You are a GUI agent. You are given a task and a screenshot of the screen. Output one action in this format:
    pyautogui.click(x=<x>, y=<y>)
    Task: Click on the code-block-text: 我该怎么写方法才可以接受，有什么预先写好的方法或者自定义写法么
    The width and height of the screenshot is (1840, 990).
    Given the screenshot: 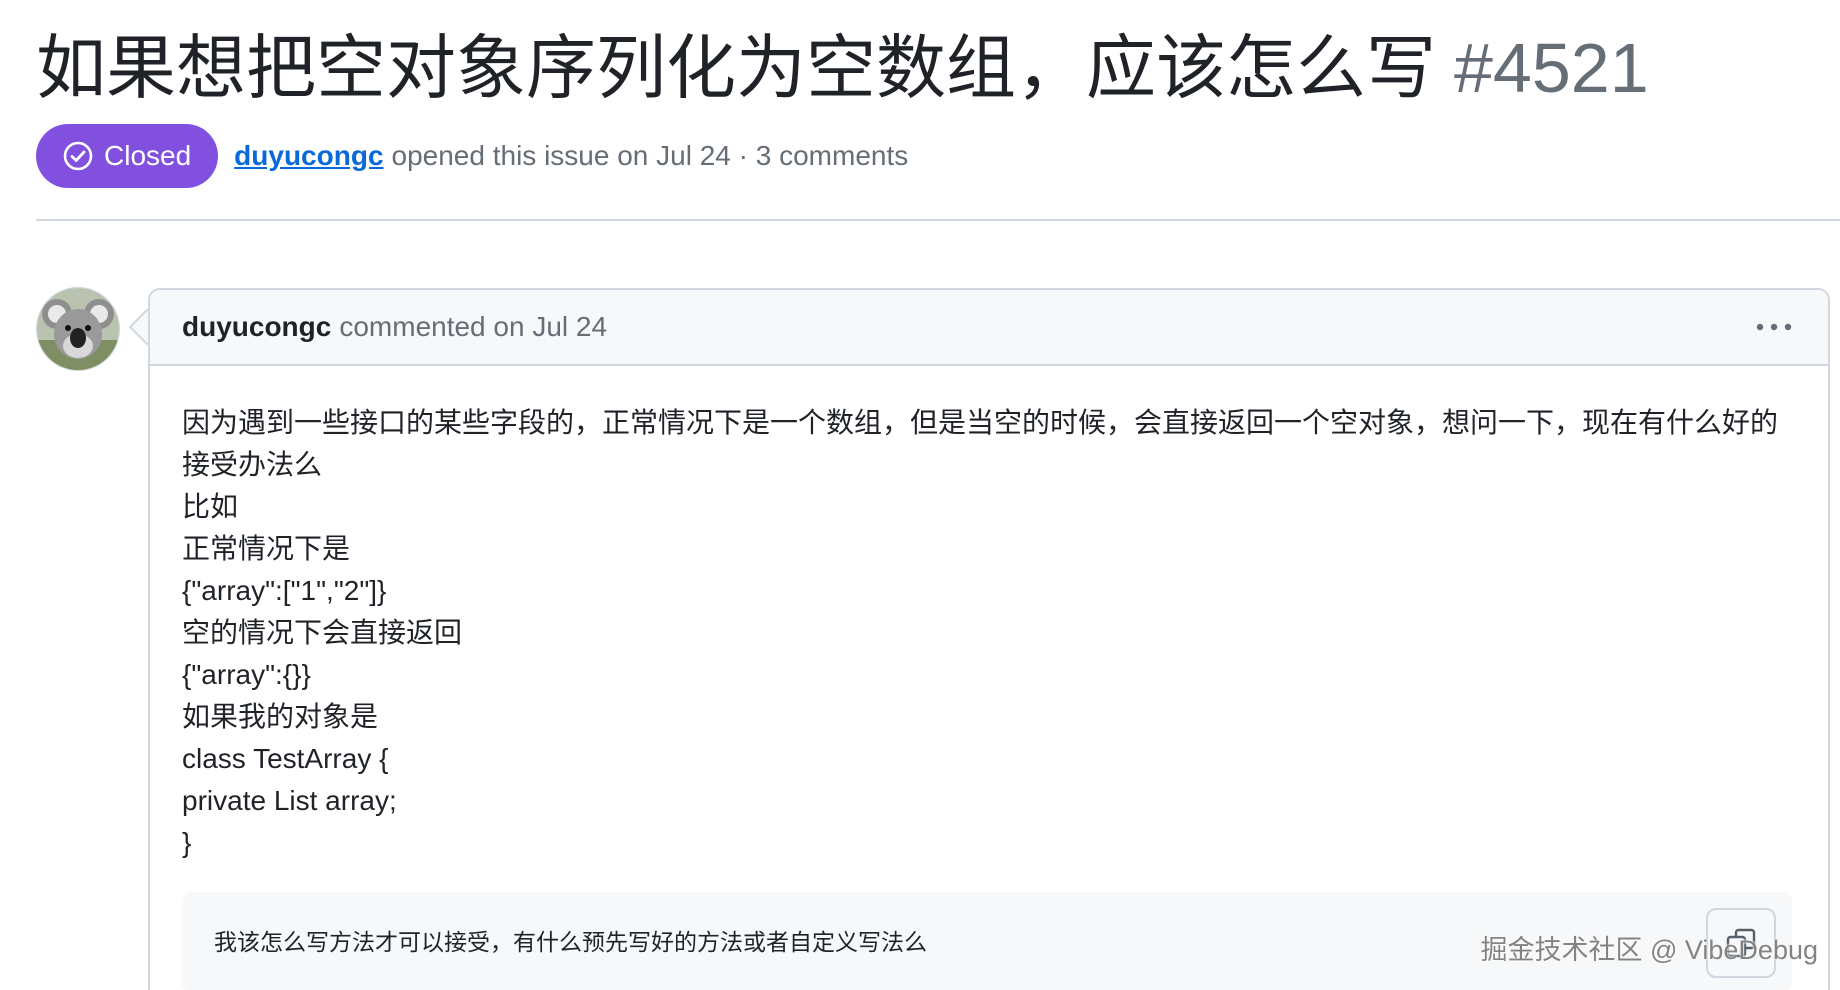 What is the action you would take?
    pyautogui.click(x=570, y=942)
    